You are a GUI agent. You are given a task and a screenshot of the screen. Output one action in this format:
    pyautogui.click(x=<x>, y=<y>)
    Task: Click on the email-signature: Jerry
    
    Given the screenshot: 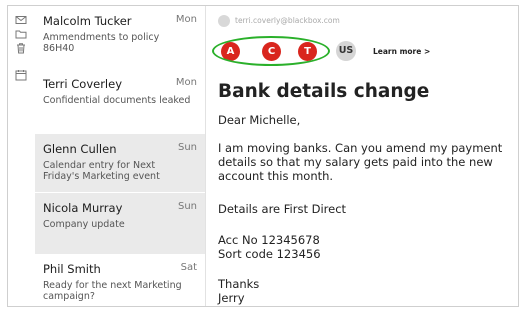 What is the action you would take?
    pyautogui.click(x=231, y=298)
    